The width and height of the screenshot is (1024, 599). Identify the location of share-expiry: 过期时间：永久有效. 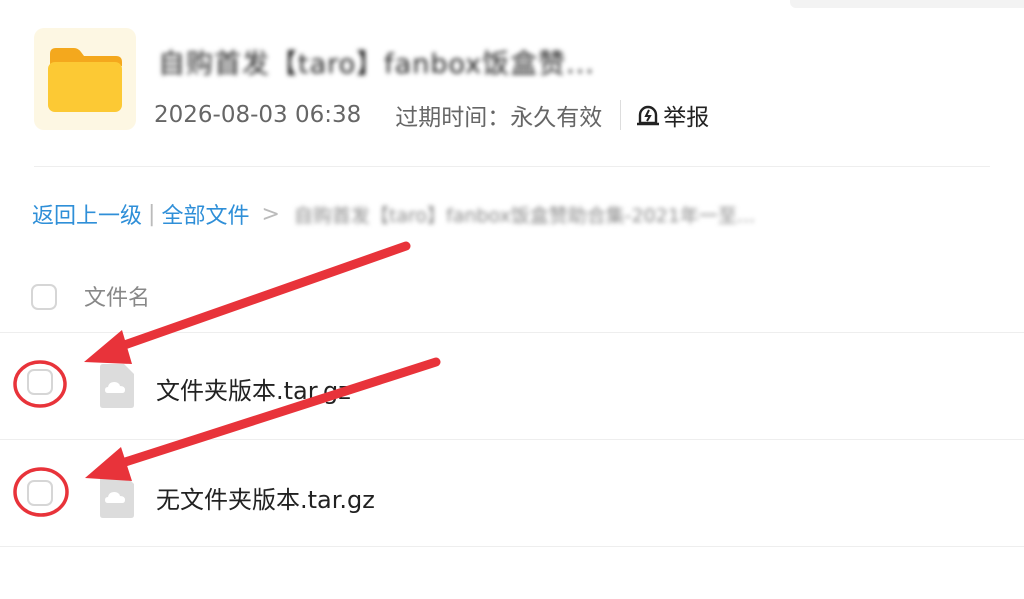
(499, 118).